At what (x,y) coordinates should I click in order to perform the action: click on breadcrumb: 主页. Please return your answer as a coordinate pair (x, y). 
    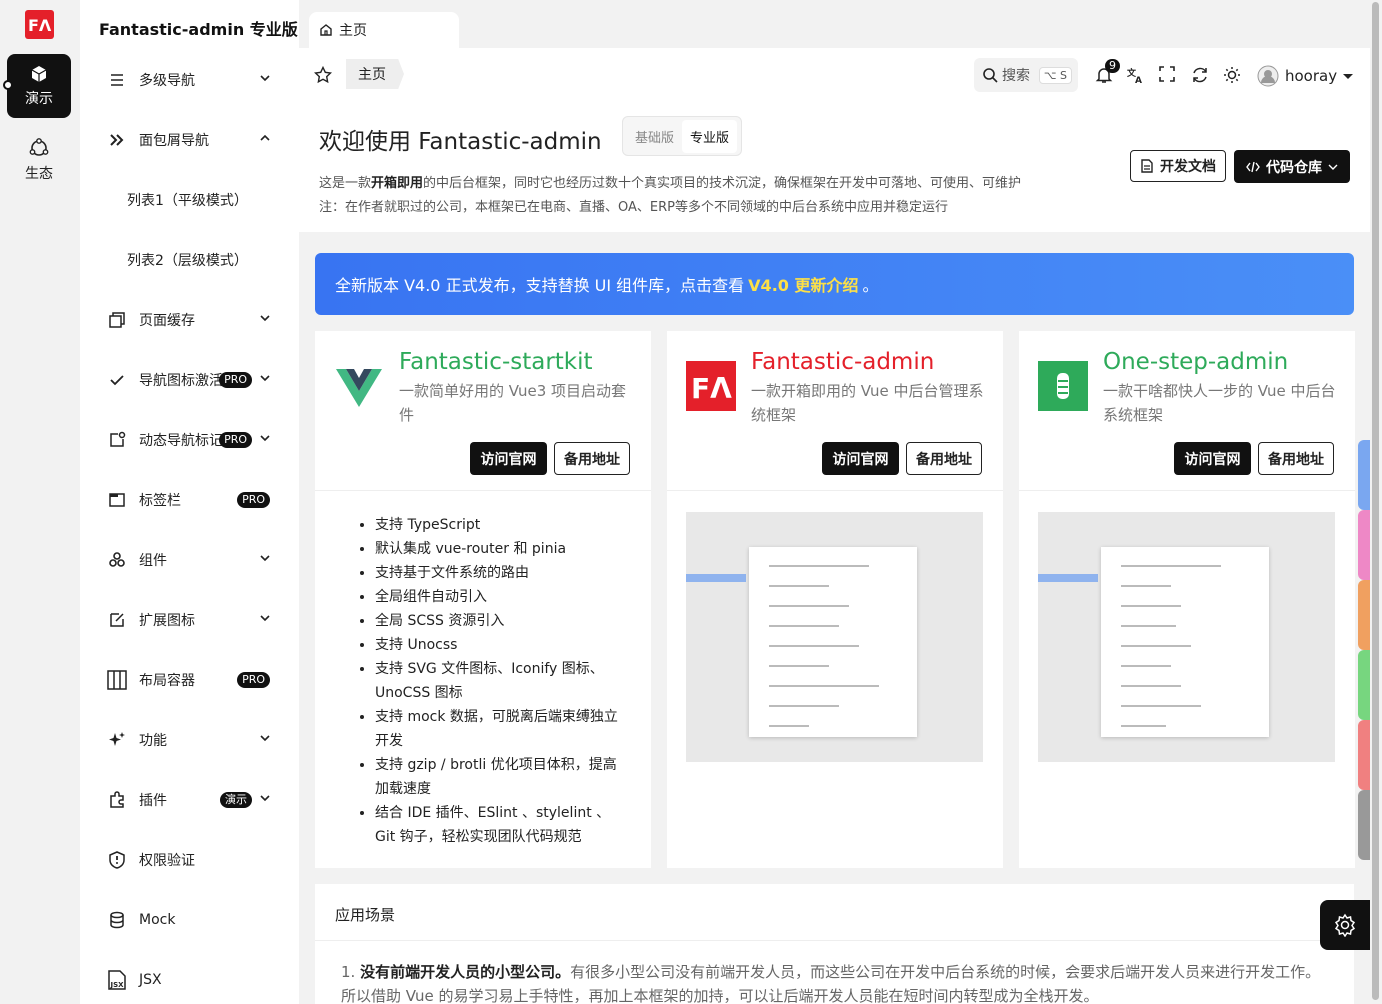
    Looking at the image, I should click on (375, 74).